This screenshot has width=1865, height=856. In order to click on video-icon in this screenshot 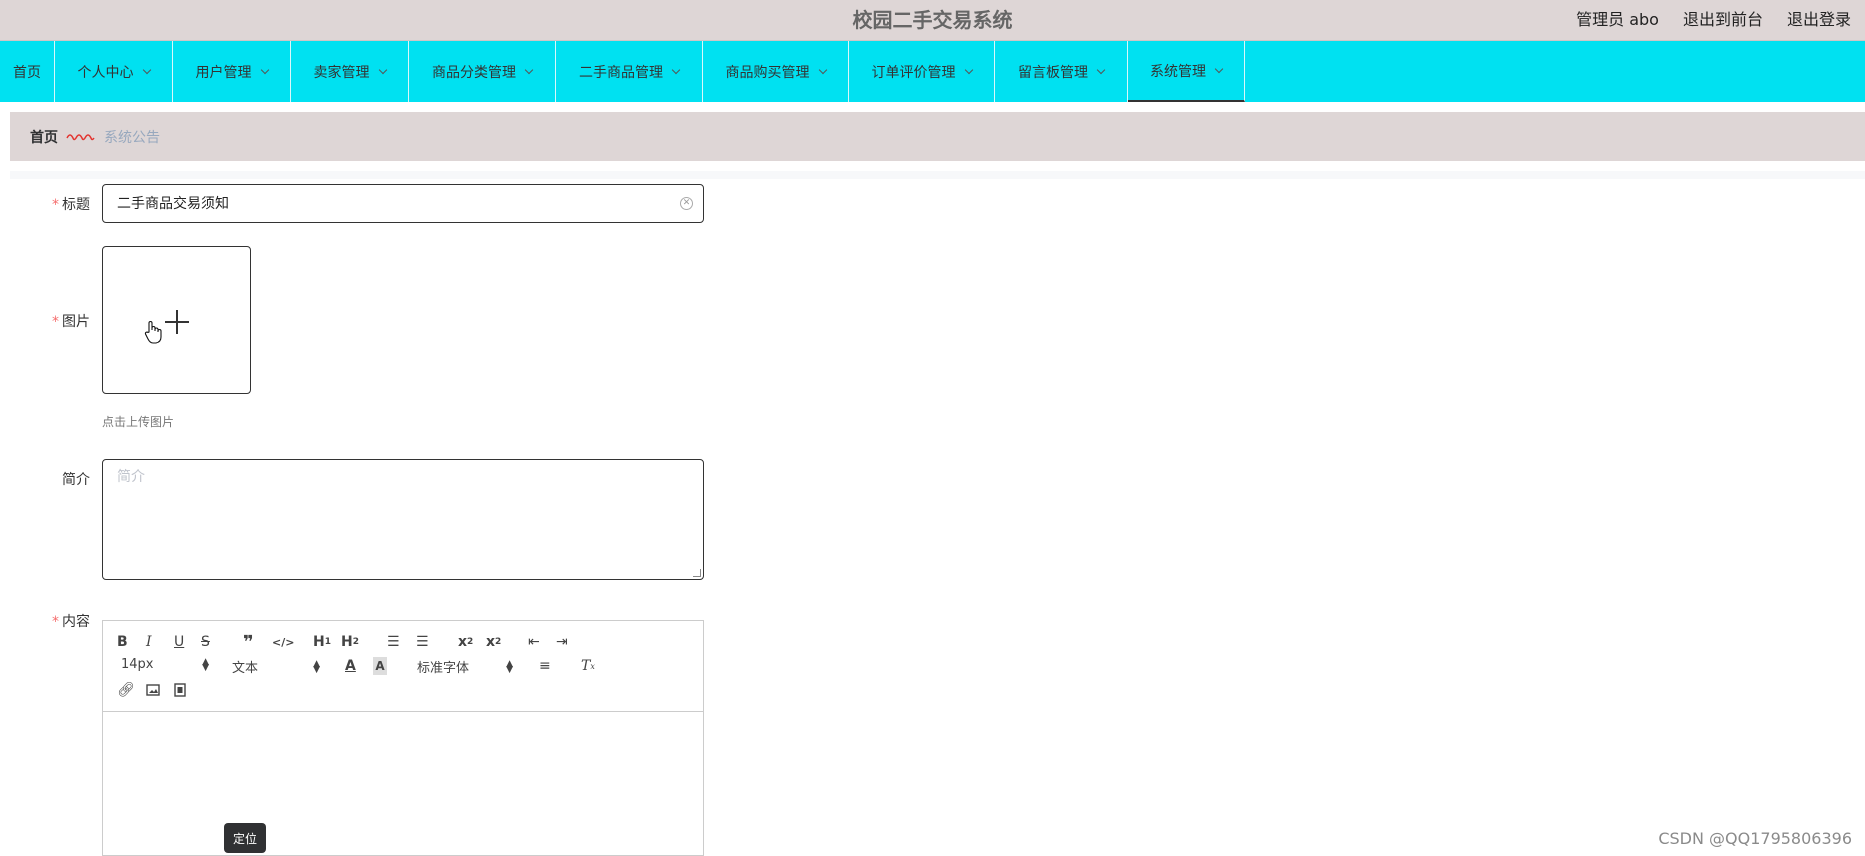, I will do `click(180, 690)`.